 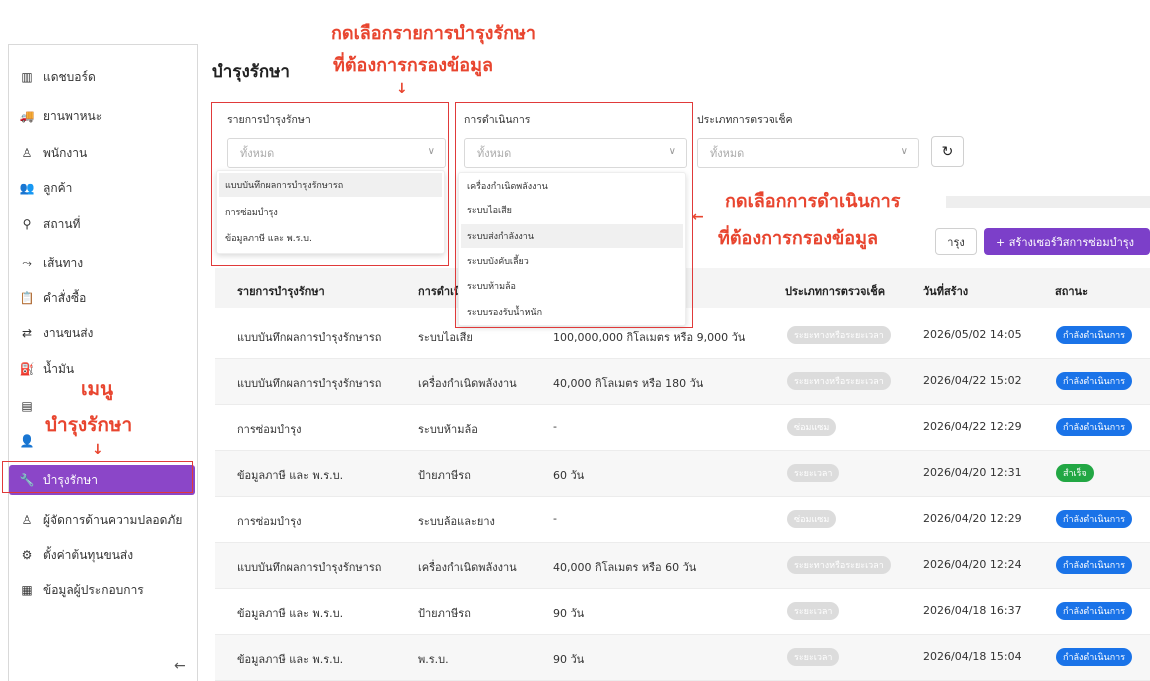 I want to click on cell-operation: พ.ร.บ., so click(x=433, y=659).